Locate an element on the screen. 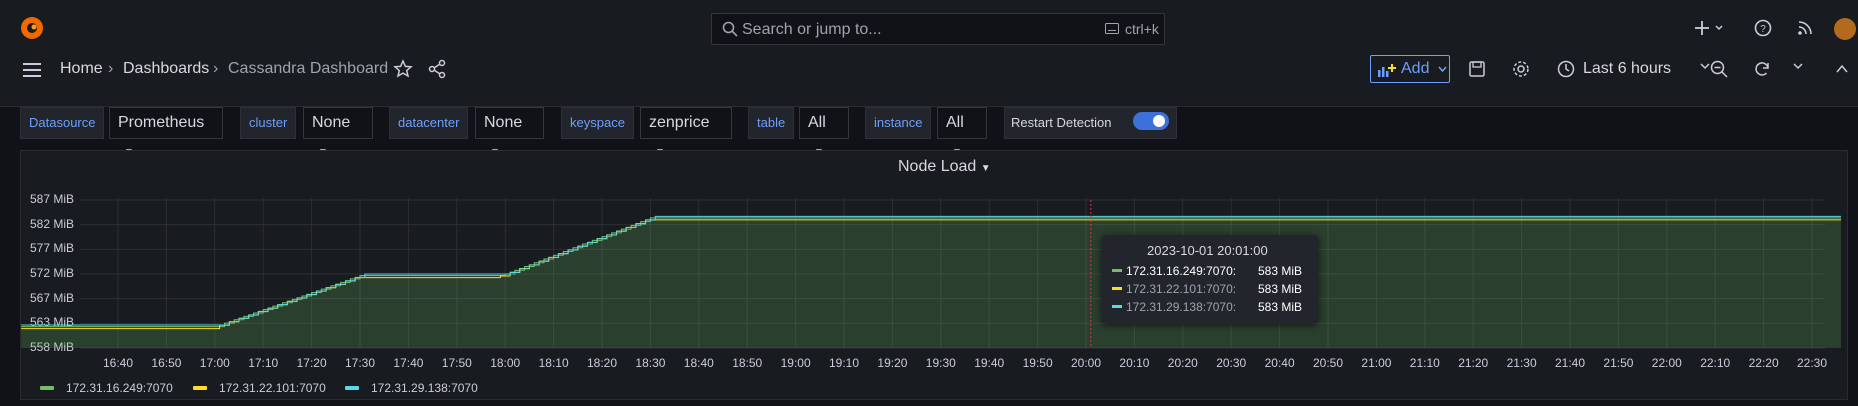  y-tick-label: 572 MiB is located at coordinates (52, 273).